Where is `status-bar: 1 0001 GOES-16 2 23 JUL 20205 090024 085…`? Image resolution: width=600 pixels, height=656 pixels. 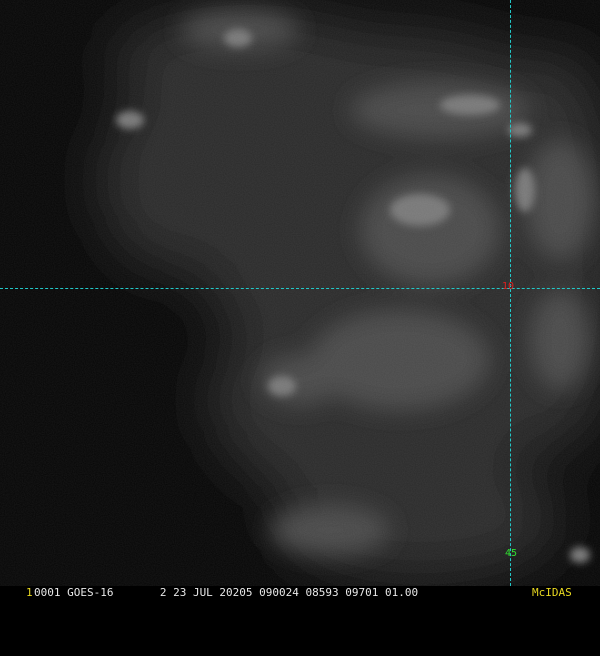 status-bar: 1 0001 GOES-16 2 23 JUL 20205 090024 085… is located at coordinates (300, 593).